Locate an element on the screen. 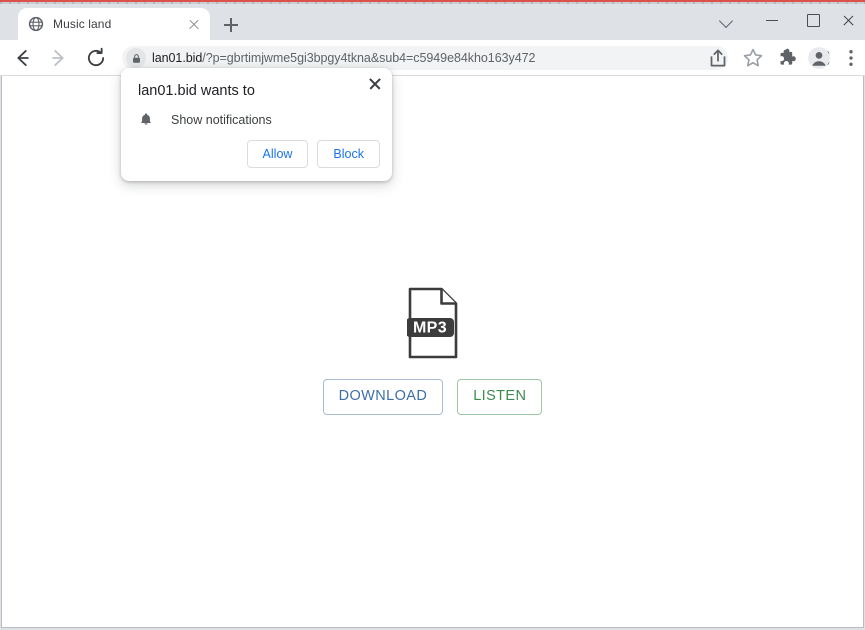  extensions-button is located at coordinates (788, 58).